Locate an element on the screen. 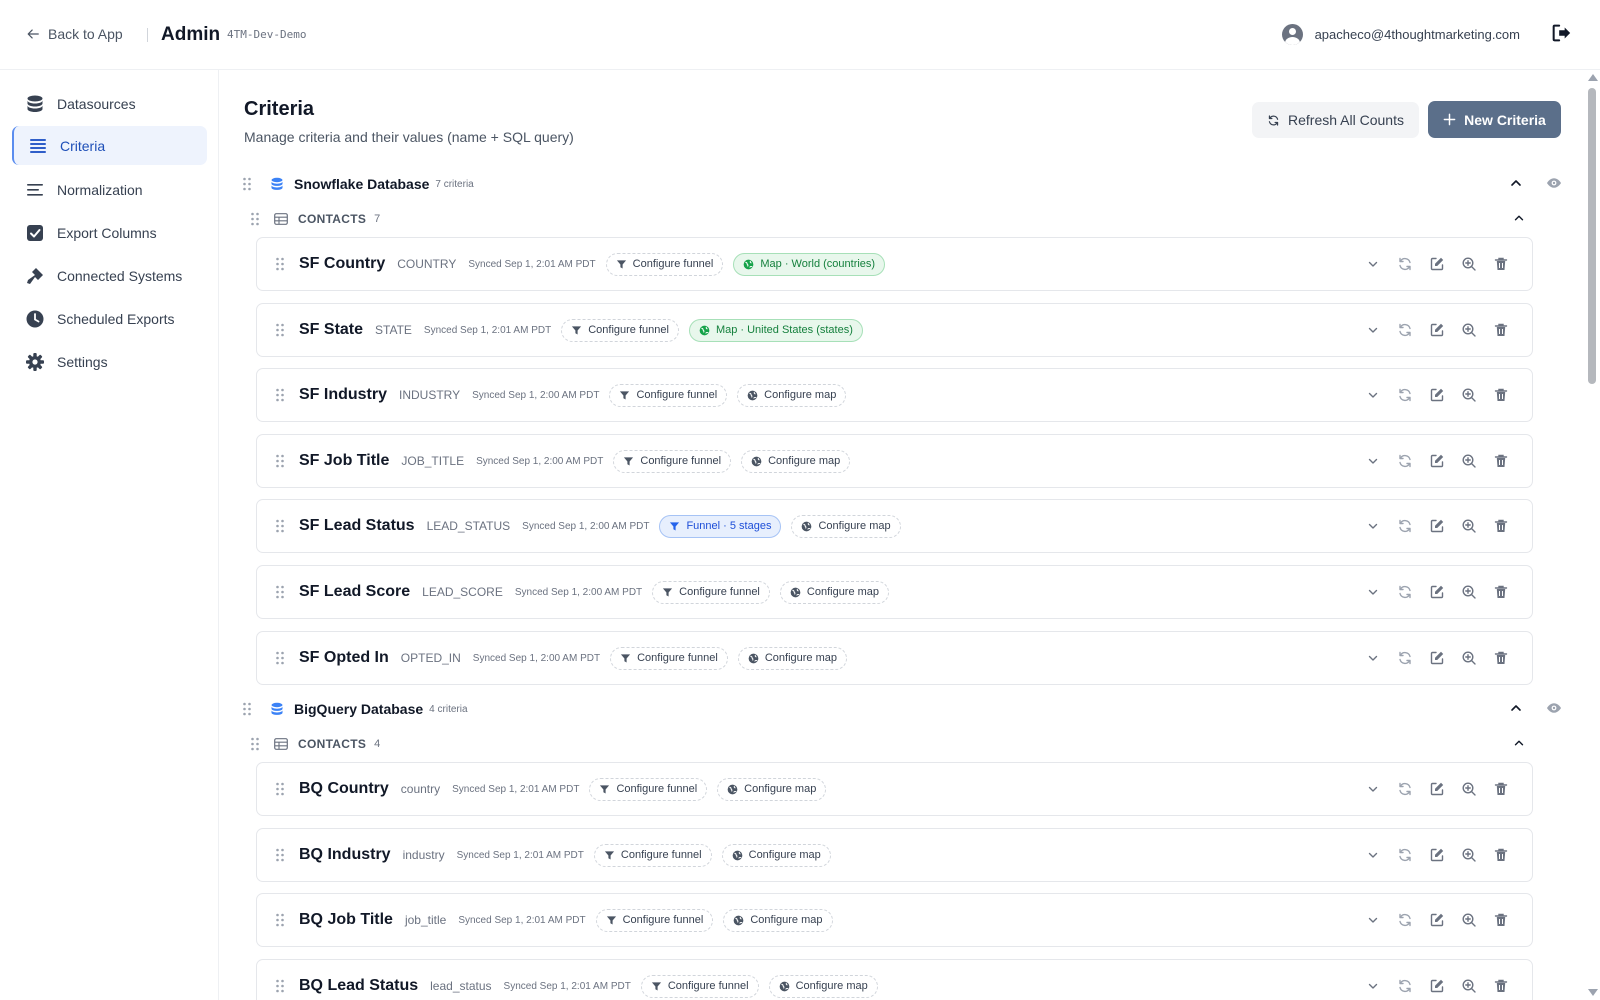 Image resolution: width=1600 pixels, height=1000 pixels. sidebar-item-connected-systems: Connected Systems is located at coordinates (109, 275).